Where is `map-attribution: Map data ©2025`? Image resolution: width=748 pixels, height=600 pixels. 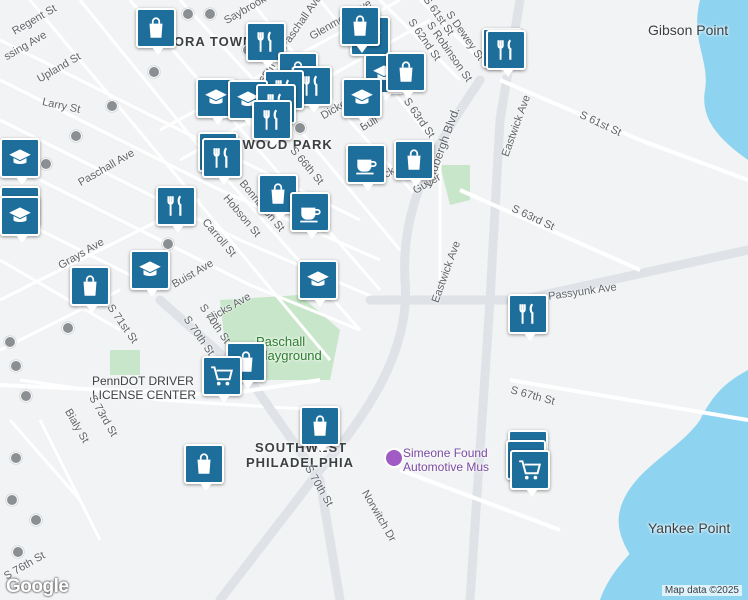 map-attribution: Map data ©2025 is located at coordinates (701, 590).